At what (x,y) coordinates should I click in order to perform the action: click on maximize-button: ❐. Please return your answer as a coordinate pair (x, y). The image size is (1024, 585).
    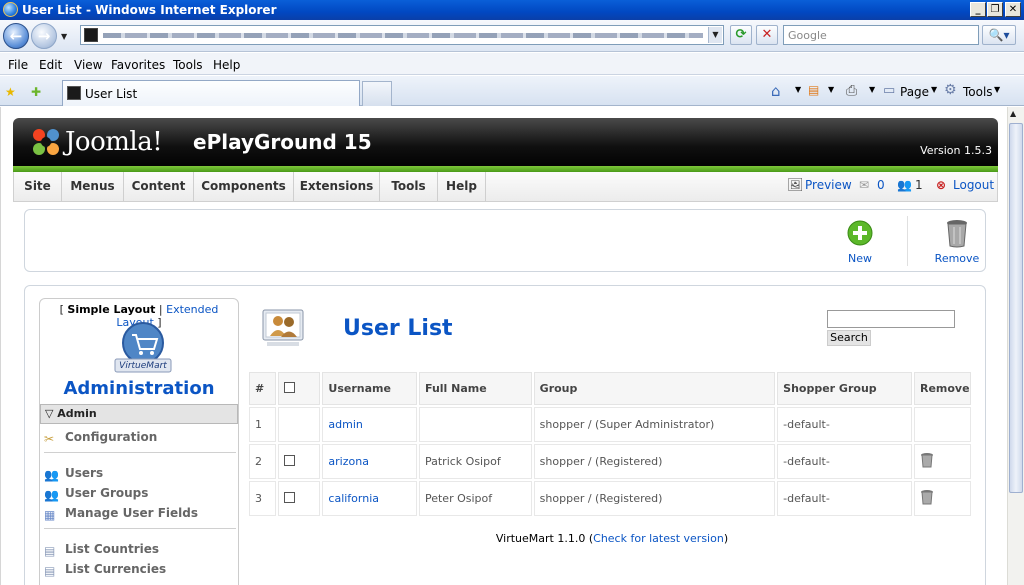
    Looking at the image, I should click on (995, 9).